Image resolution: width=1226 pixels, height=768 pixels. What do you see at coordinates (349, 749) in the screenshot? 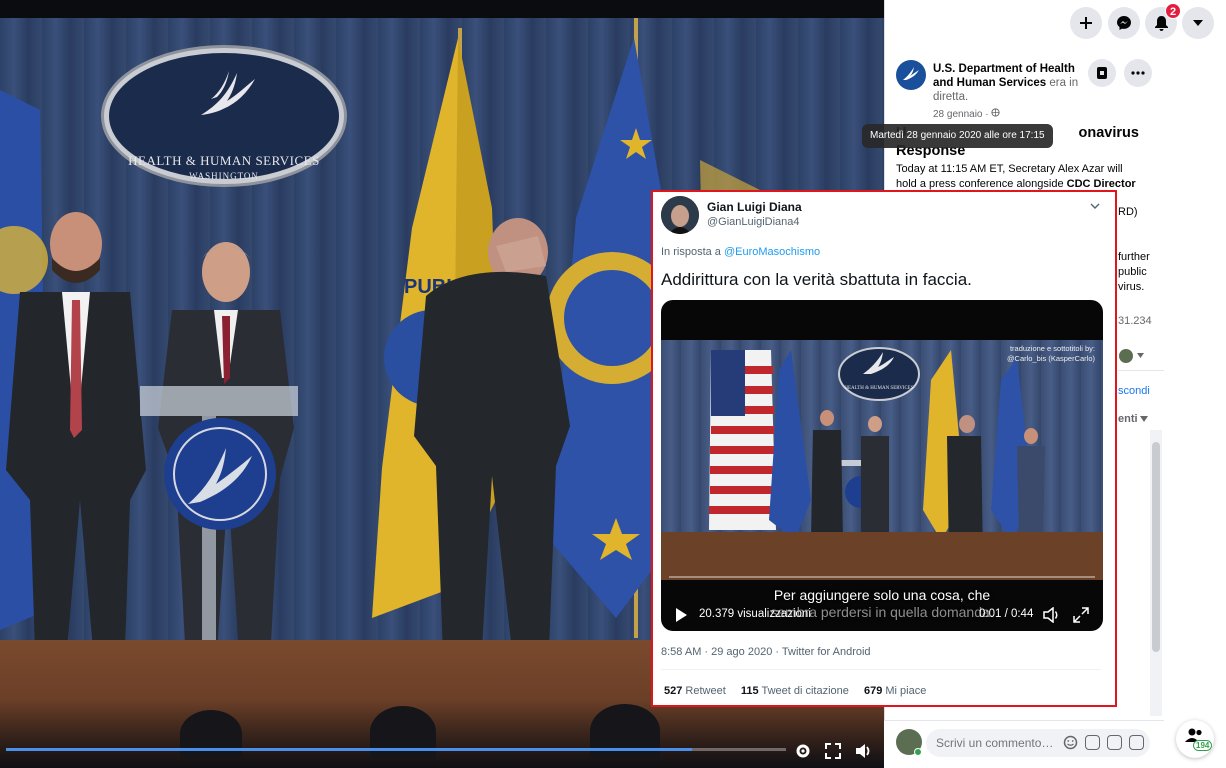
I see `video-progress-fill` at bounding box center [349, 749].